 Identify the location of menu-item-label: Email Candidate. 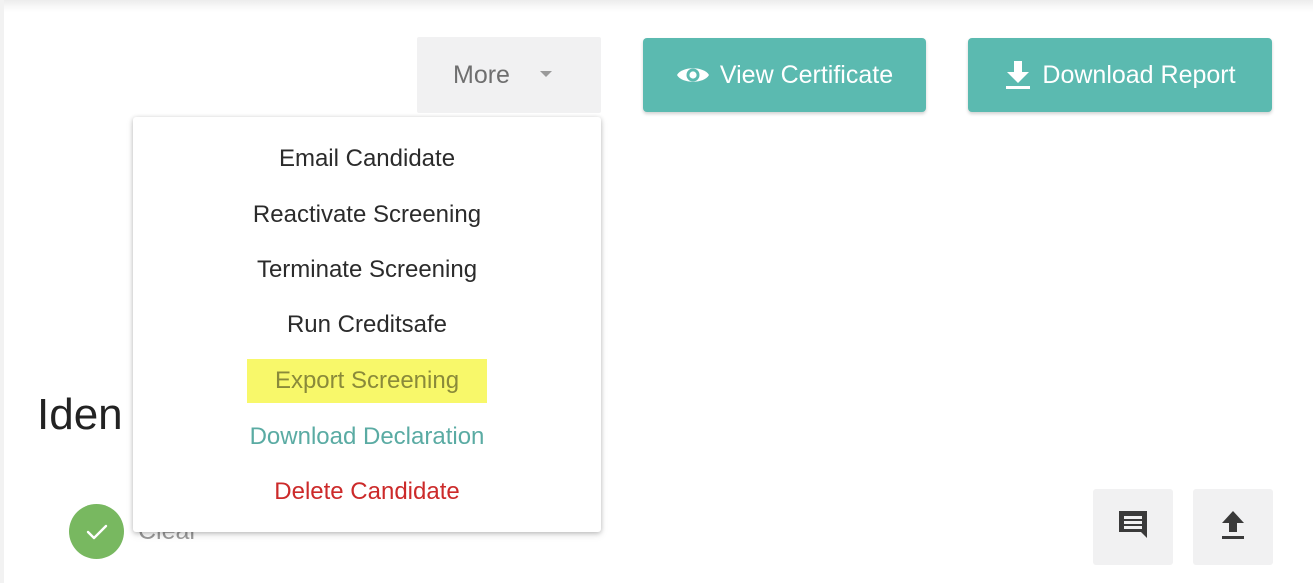
(367, 158).